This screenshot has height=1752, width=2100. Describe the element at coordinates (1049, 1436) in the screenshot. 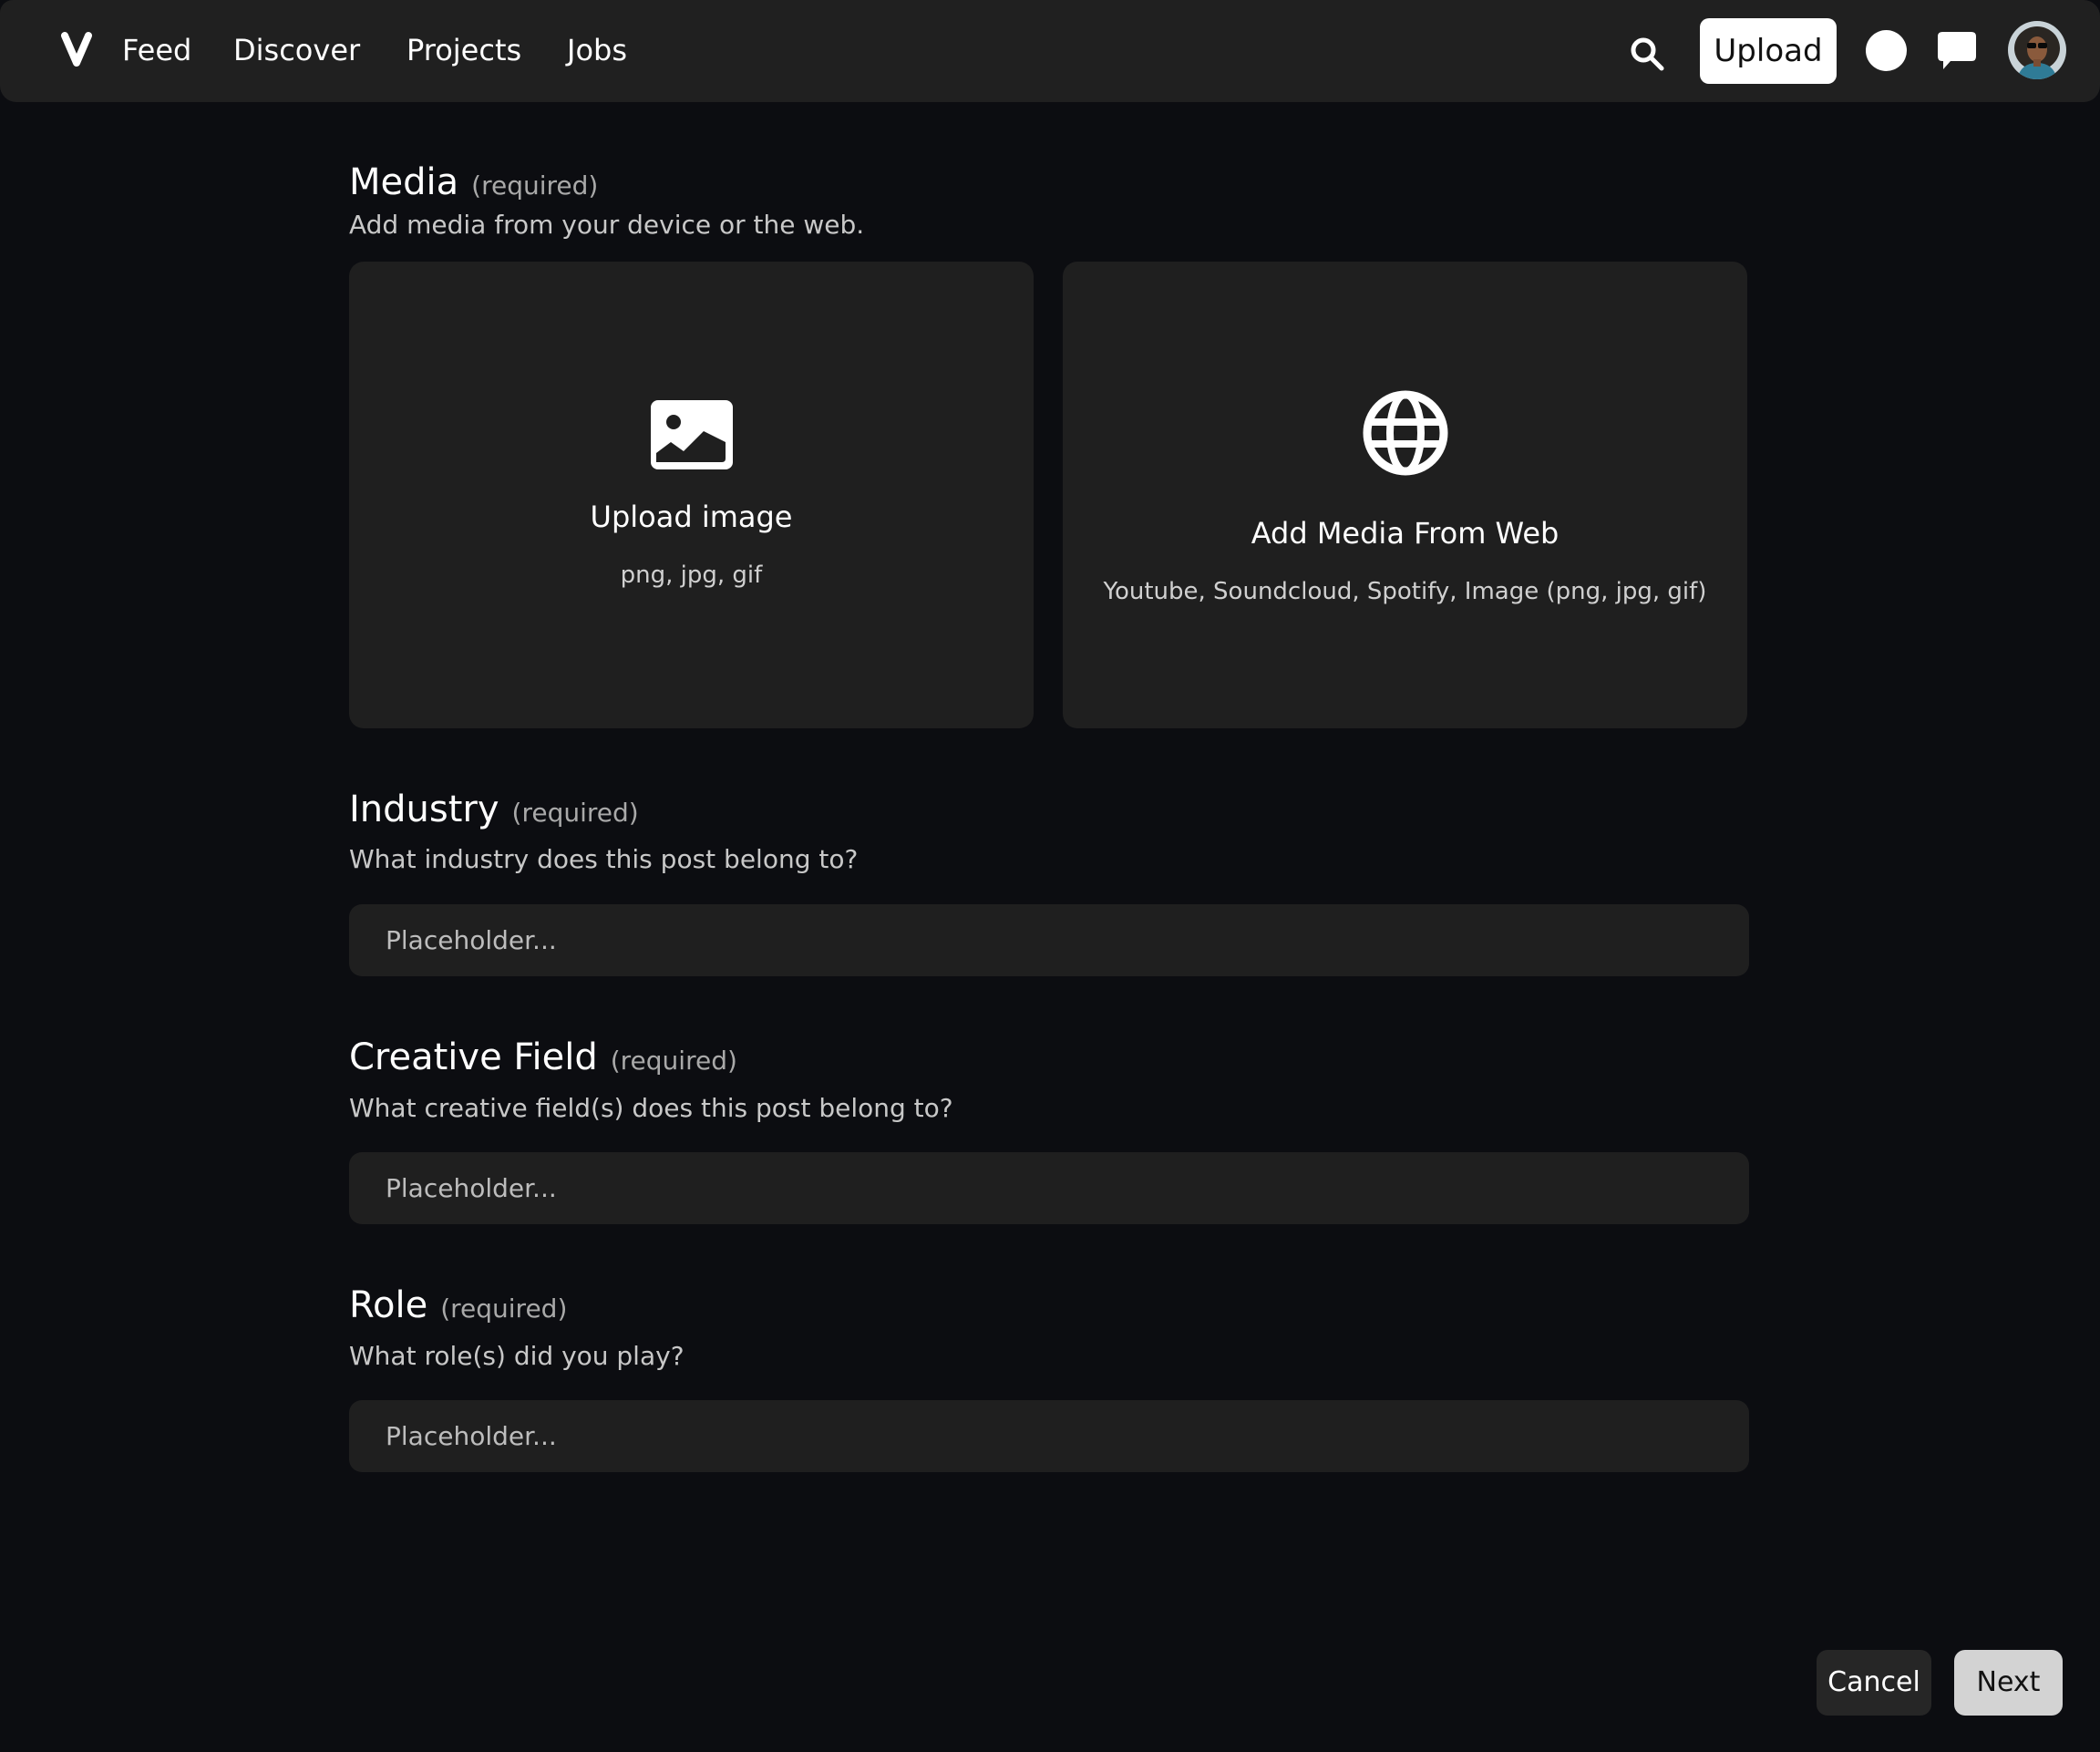

I see `role-input` at that location.